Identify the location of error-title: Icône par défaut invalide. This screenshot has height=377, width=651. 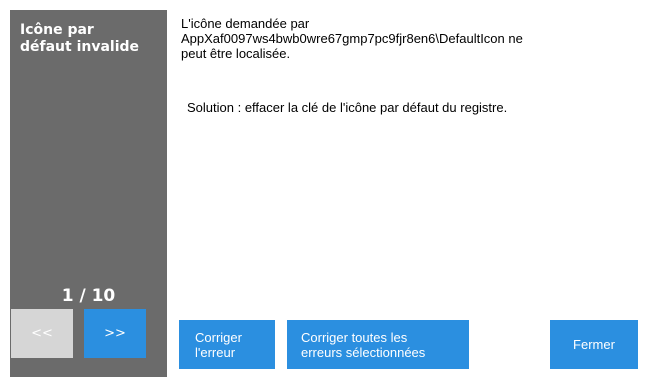
(92, 39).